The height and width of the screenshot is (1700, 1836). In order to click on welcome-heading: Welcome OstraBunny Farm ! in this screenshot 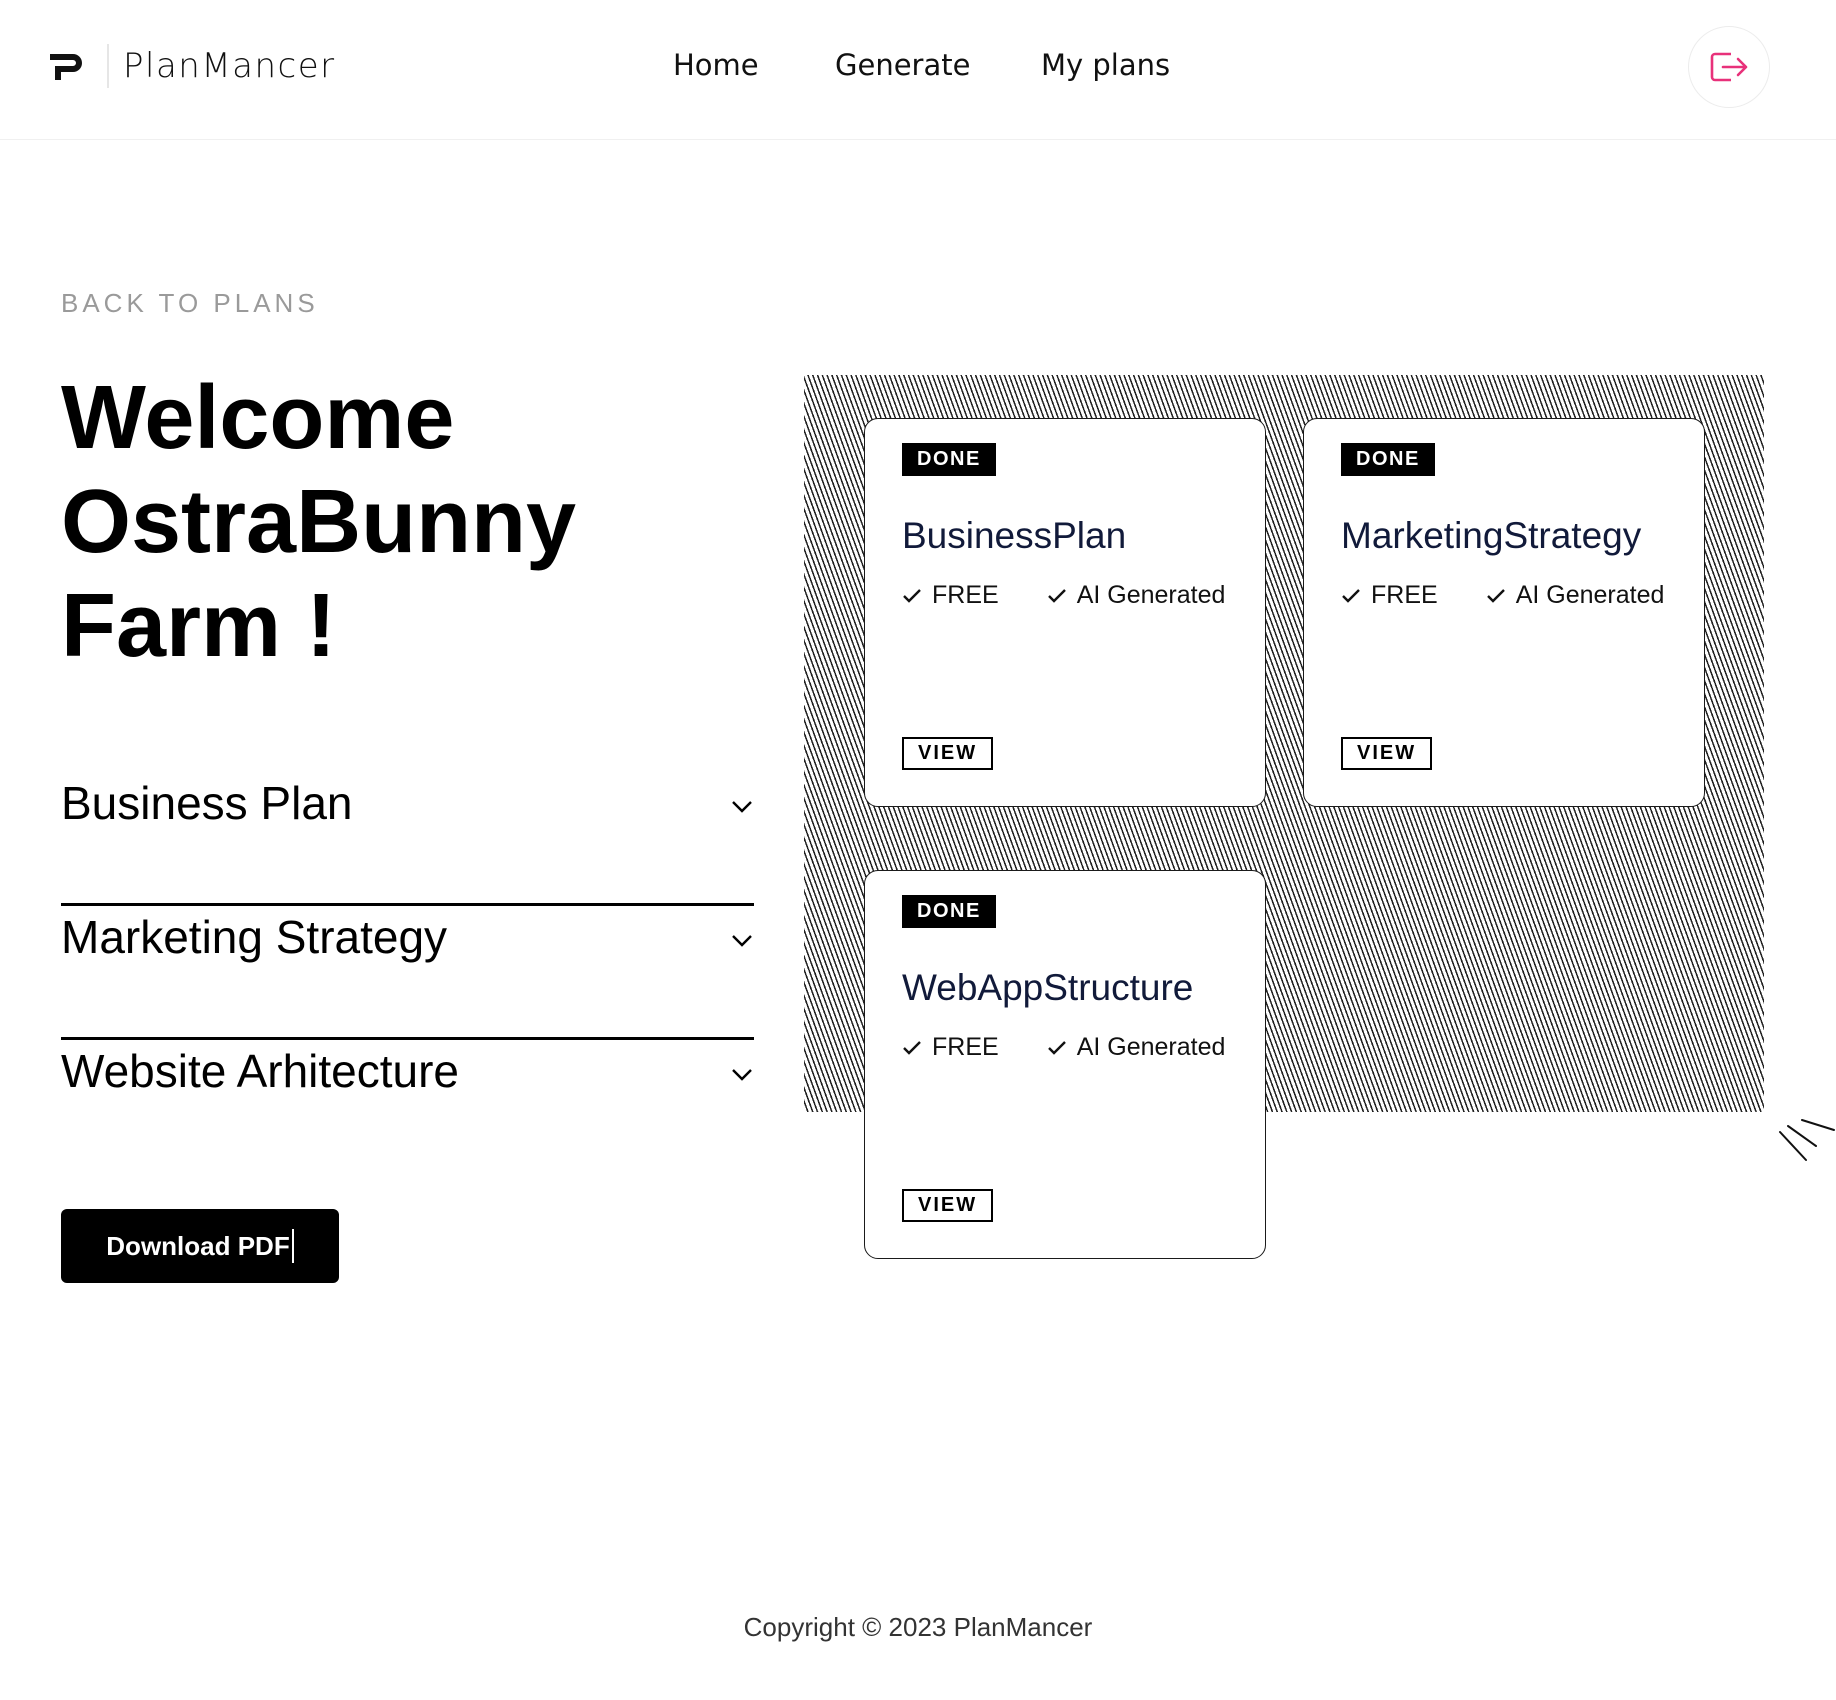, I will do `click(381, 522)`.